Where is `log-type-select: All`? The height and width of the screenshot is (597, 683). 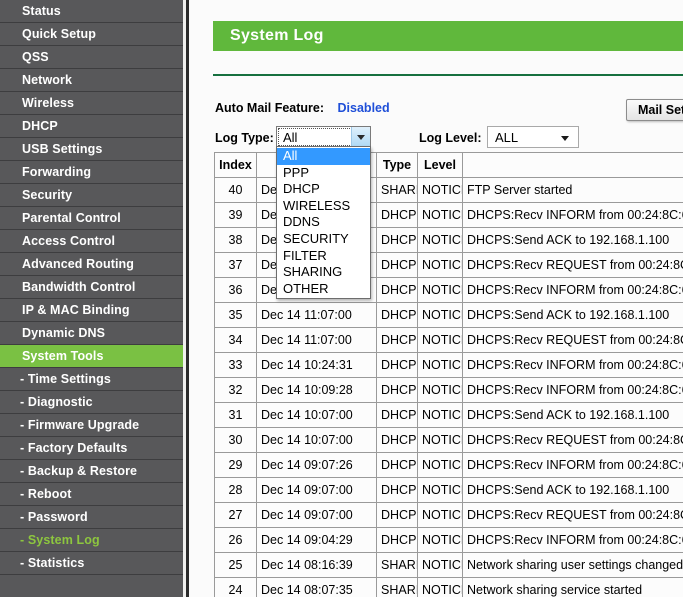
log-type-select: All is located at coordinates (323, 137).